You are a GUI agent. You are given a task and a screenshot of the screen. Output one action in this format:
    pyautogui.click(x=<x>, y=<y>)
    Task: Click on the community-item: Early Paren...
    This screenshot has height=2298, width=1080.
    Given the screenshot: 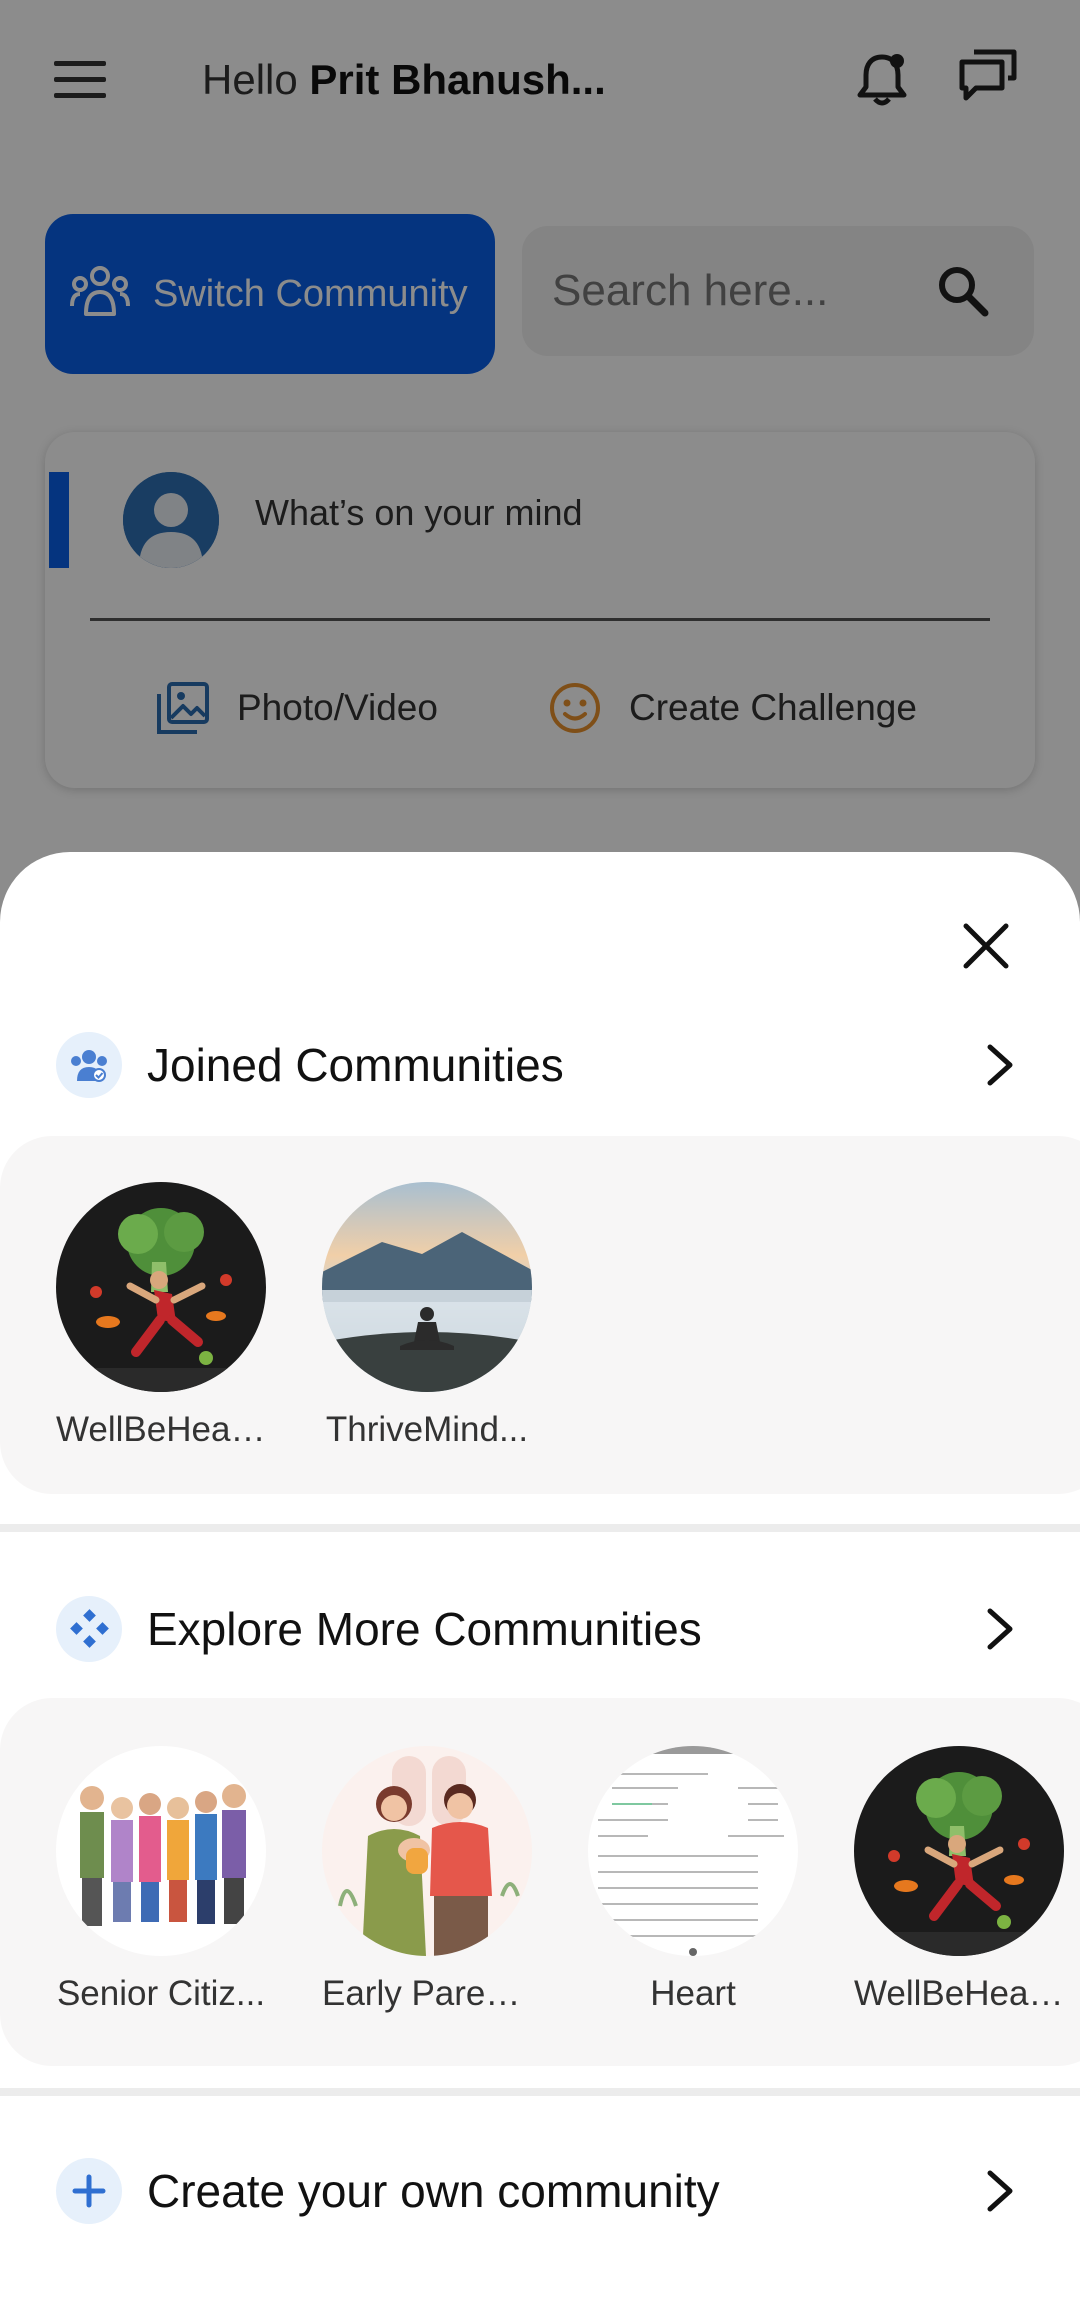 What is the action you would take?
    pyautogui.click(x=427, y=1880)
    